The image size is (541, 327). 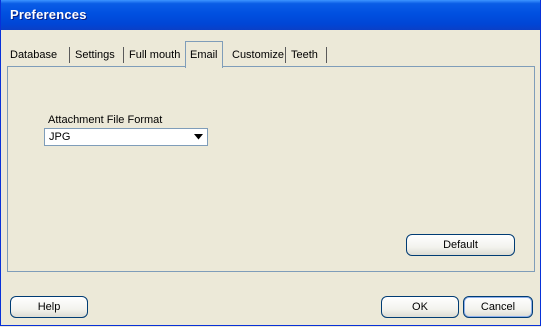 What do you see at coordinates (33, 55) in the screenshot?
I see `tab-database: Database` at bounding box center [33, 55].